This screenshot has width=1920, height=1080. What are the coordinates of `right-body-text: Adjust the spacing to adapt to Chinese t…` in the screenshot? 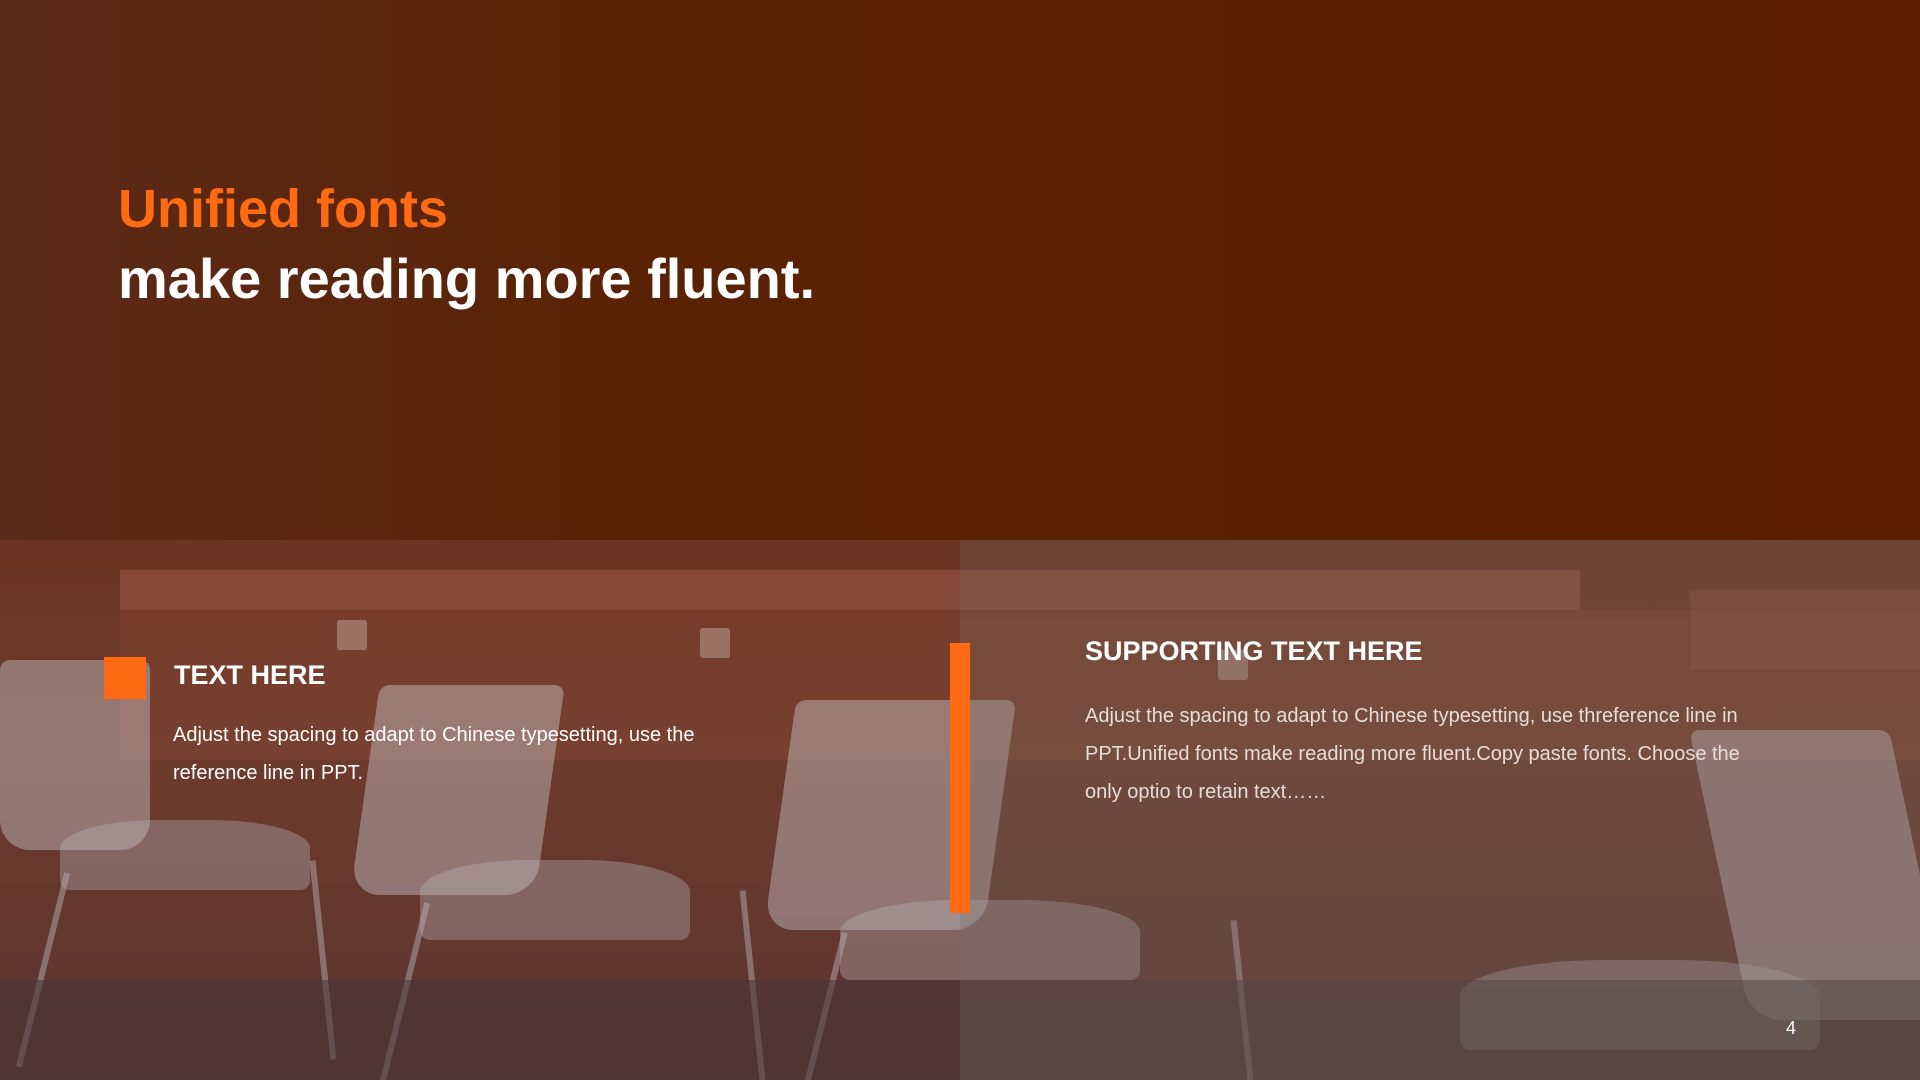 It's located at (1412, 754).